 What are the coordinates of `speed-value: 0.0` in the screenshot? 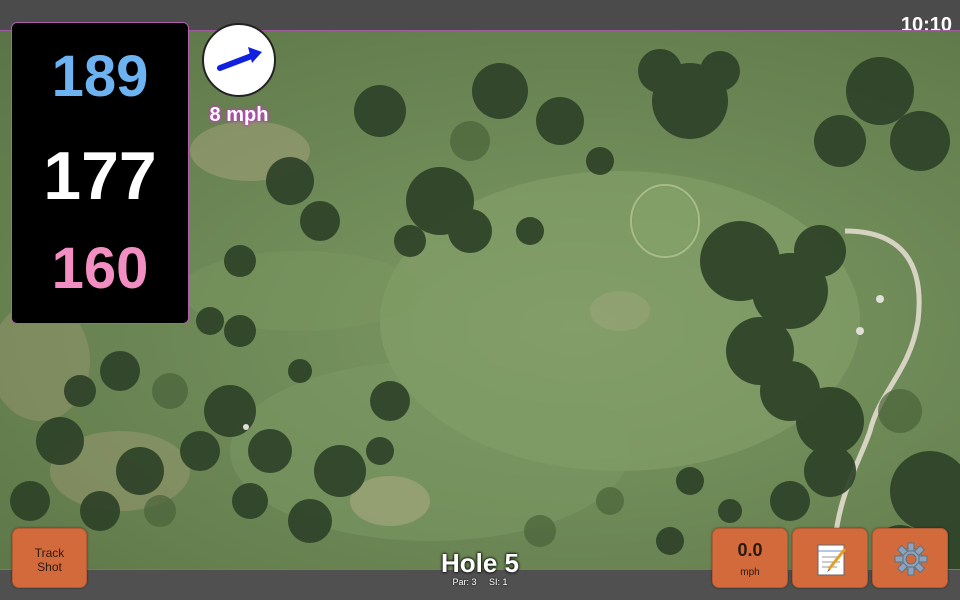 It's located at (750, 550).